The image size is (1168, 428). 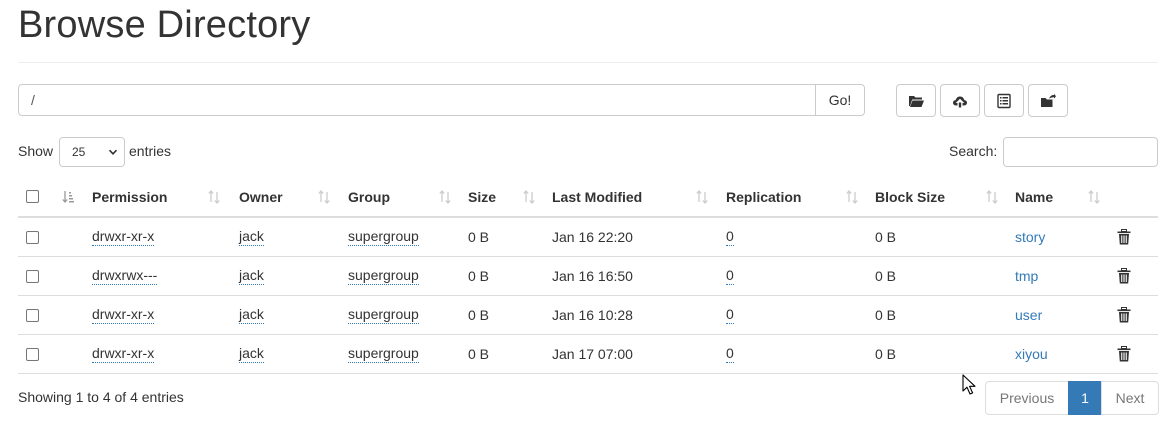 I want to click on folder-open-icon, so click(x=916, y=101).